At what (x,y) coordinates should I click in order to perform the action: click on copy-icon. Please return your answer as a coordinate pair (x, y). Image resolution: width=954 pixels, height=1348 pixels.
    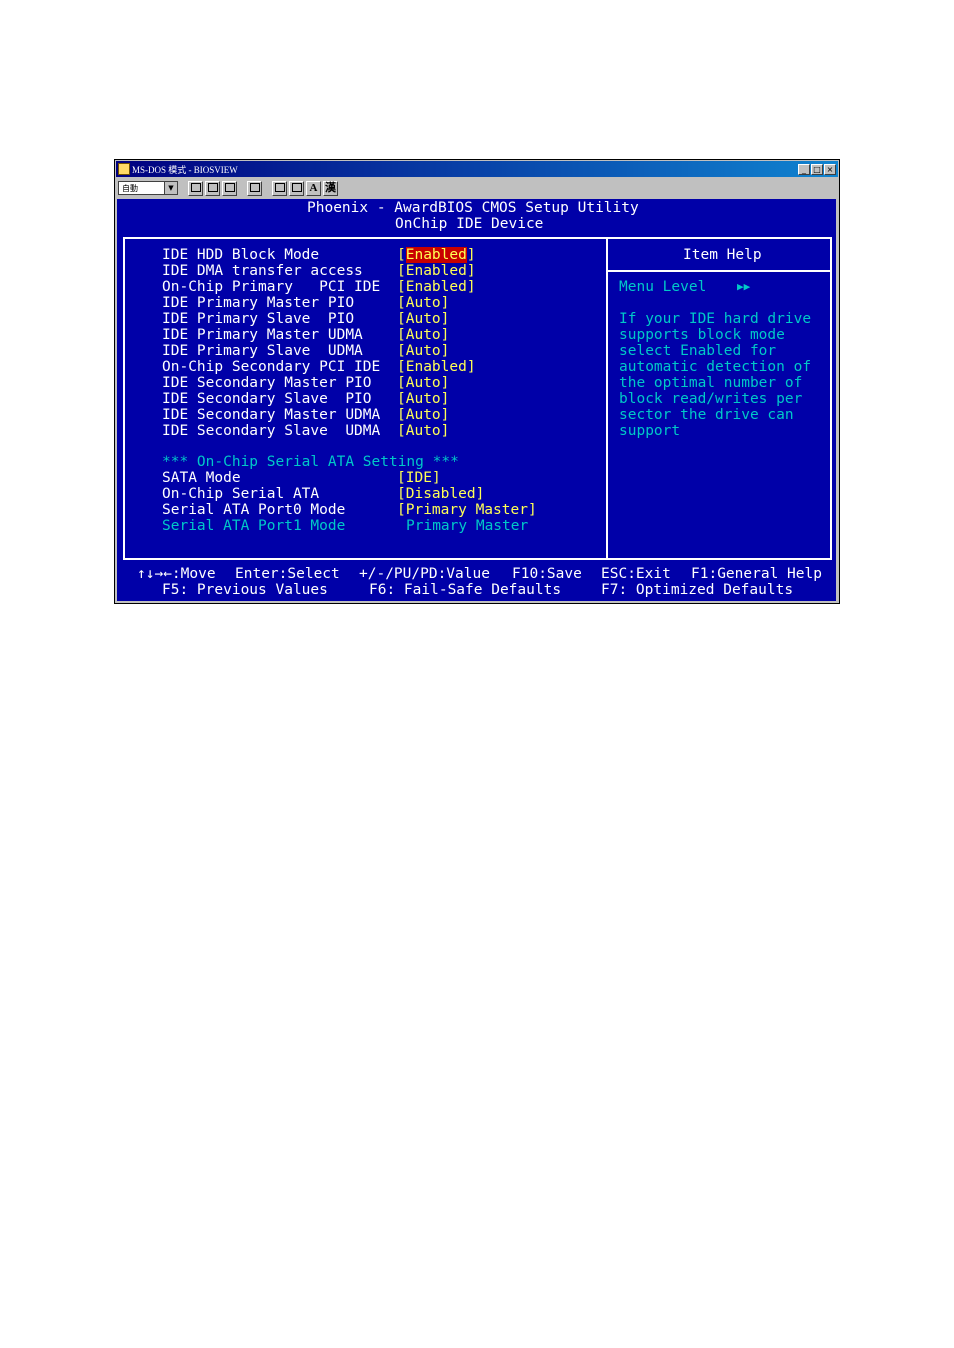
    Looking at the image, I should click on (212, 188).